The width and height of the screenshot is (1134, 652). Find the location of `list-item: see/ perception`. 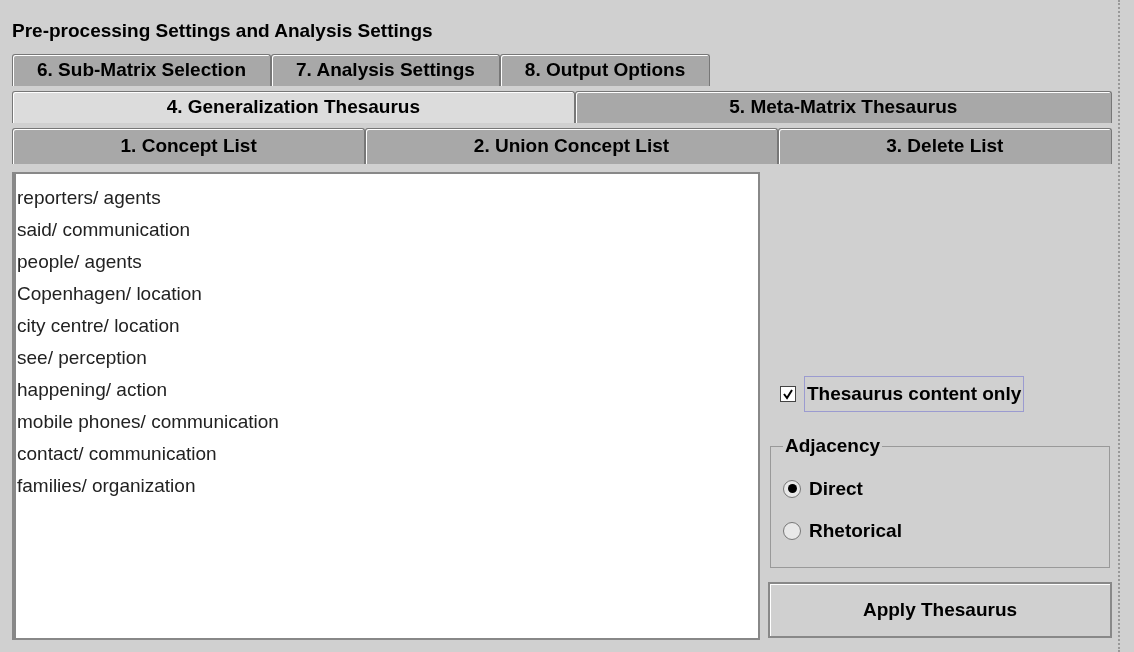

list-item: see/ perception is located at coordinates (387, 358).